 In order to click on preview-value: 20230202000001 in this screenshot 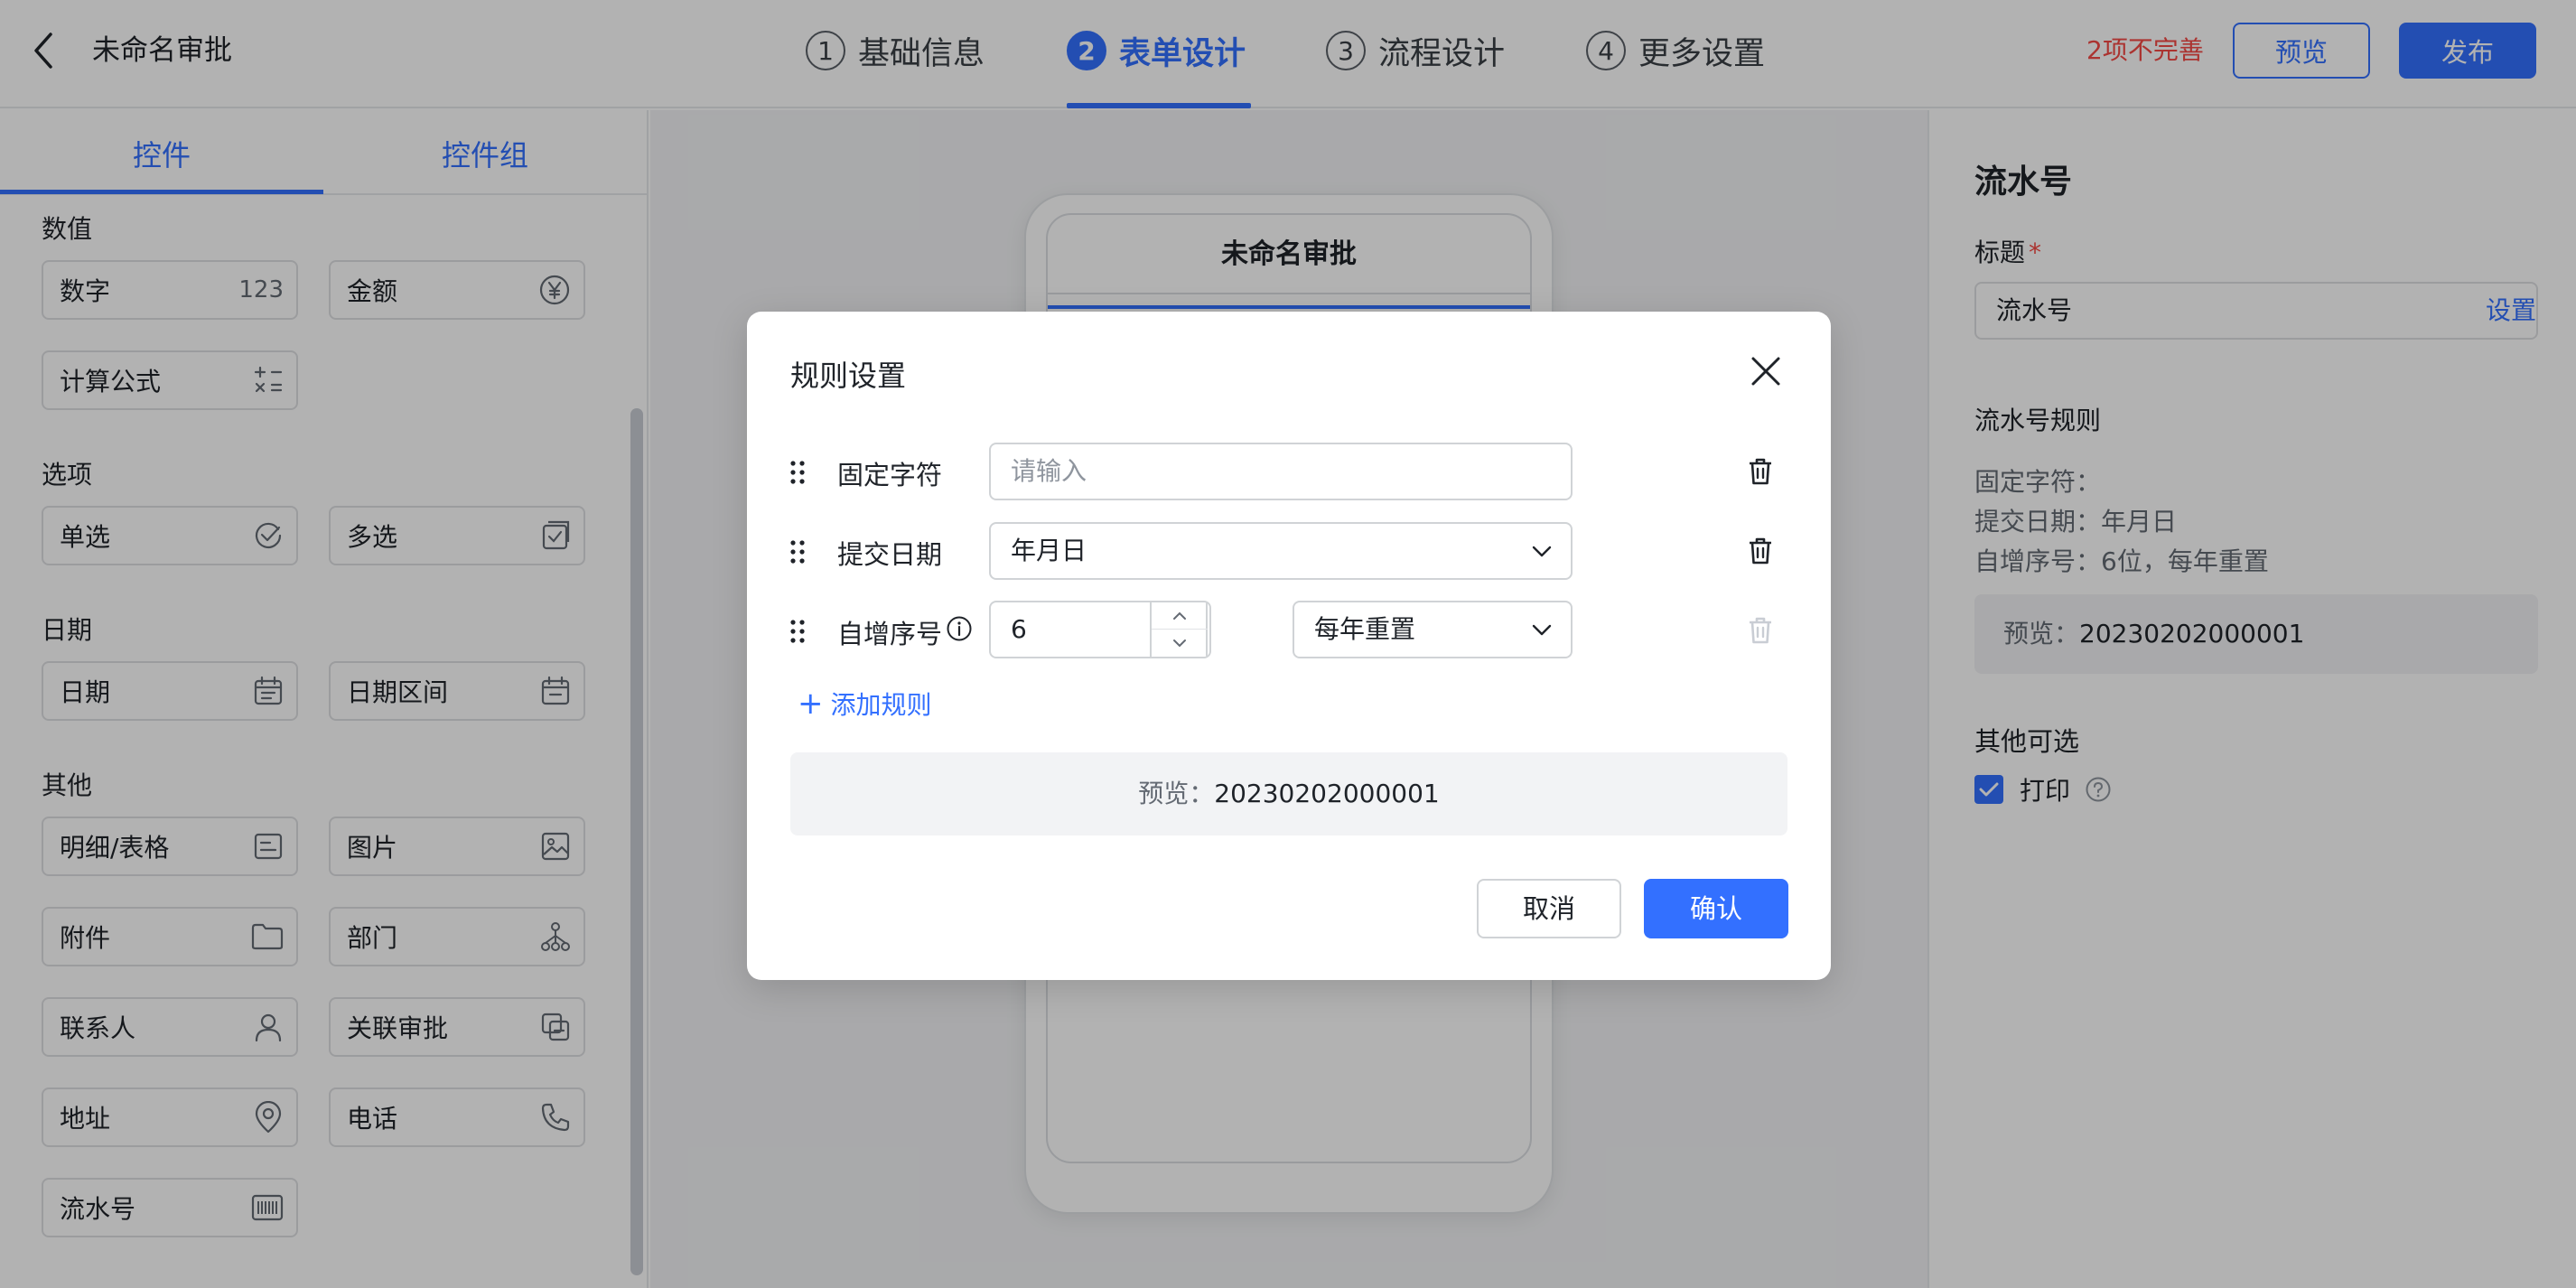, I will do `click(1327, 793)`.